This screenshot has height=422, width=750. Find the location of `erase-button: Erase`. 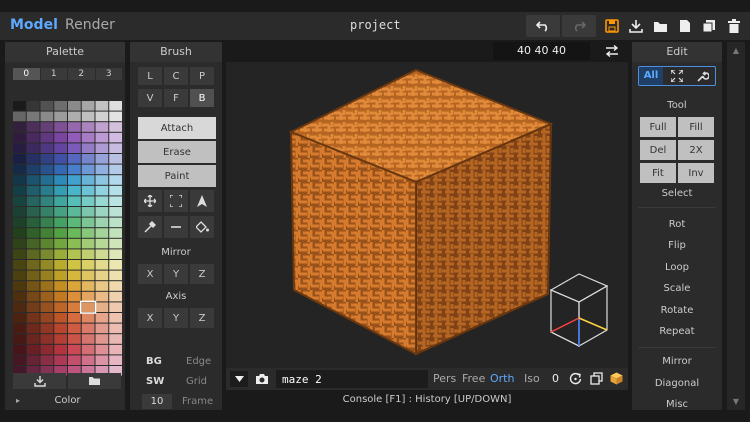

erase-button: Erase is located at coordinates (177, 152).